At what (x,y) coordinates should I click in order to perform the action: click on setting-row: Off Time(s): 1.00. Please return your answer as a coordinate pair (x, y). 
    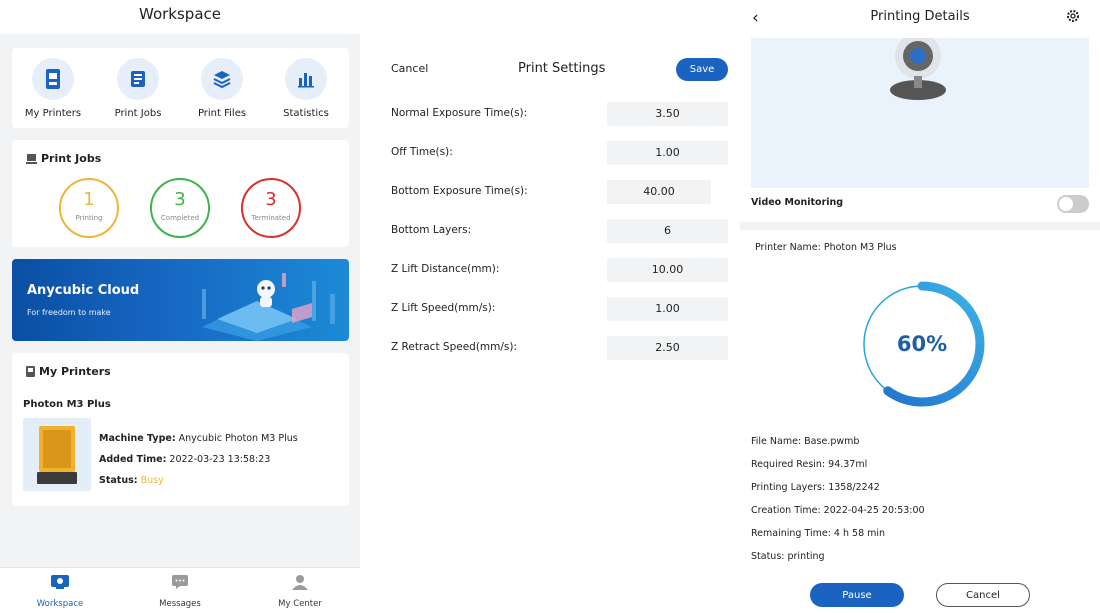
    Looking at the image, I should click on (561, 153).